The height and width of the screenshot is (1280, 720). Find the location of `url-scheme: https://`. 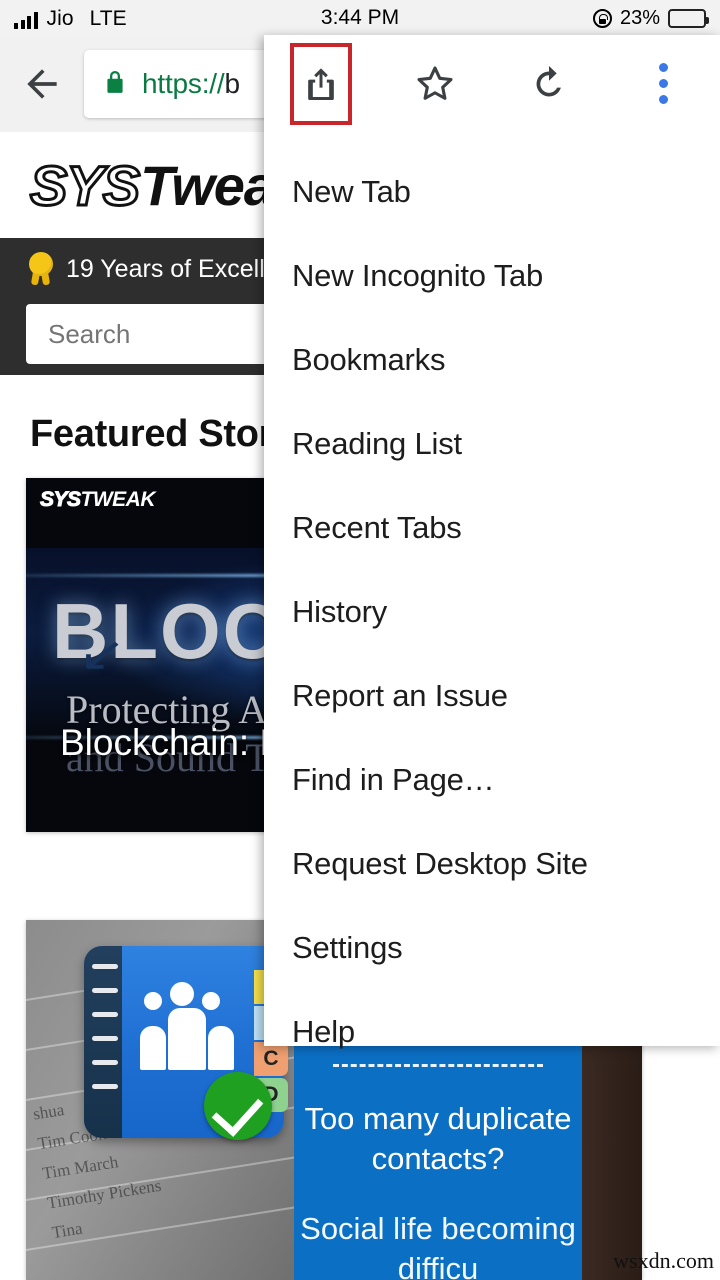

url-scheme: https:// is located at coordinates (183, 83).